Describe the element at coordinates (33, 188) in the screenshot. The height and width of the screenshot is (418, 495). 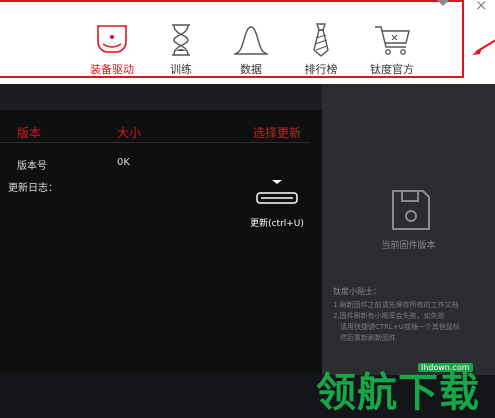
I see `changelog-label: 更新日志：` at that location.